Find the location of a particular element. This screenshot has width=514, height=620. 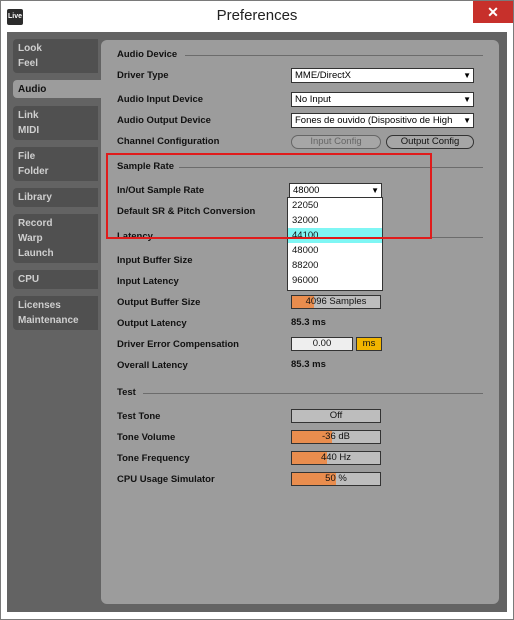

input-config-button: Input Config is located at coordinates (336, 142).